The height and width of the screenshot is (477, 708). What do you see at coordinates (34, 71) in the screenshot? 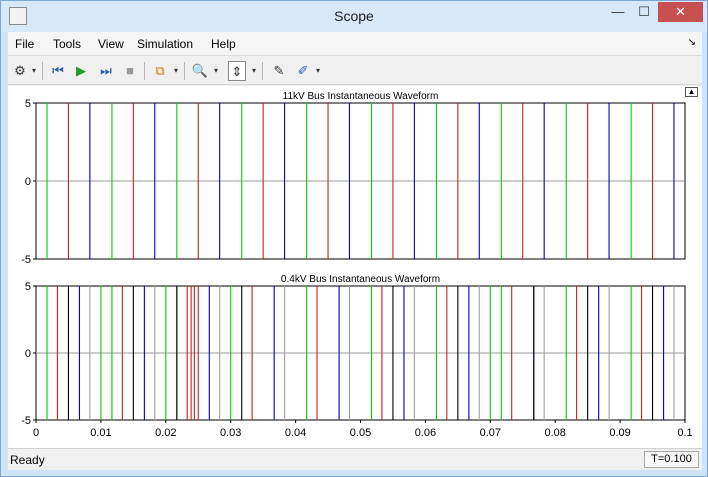
I see `gear-dropdown-icon: ▾` at bounding box center [34, 71].